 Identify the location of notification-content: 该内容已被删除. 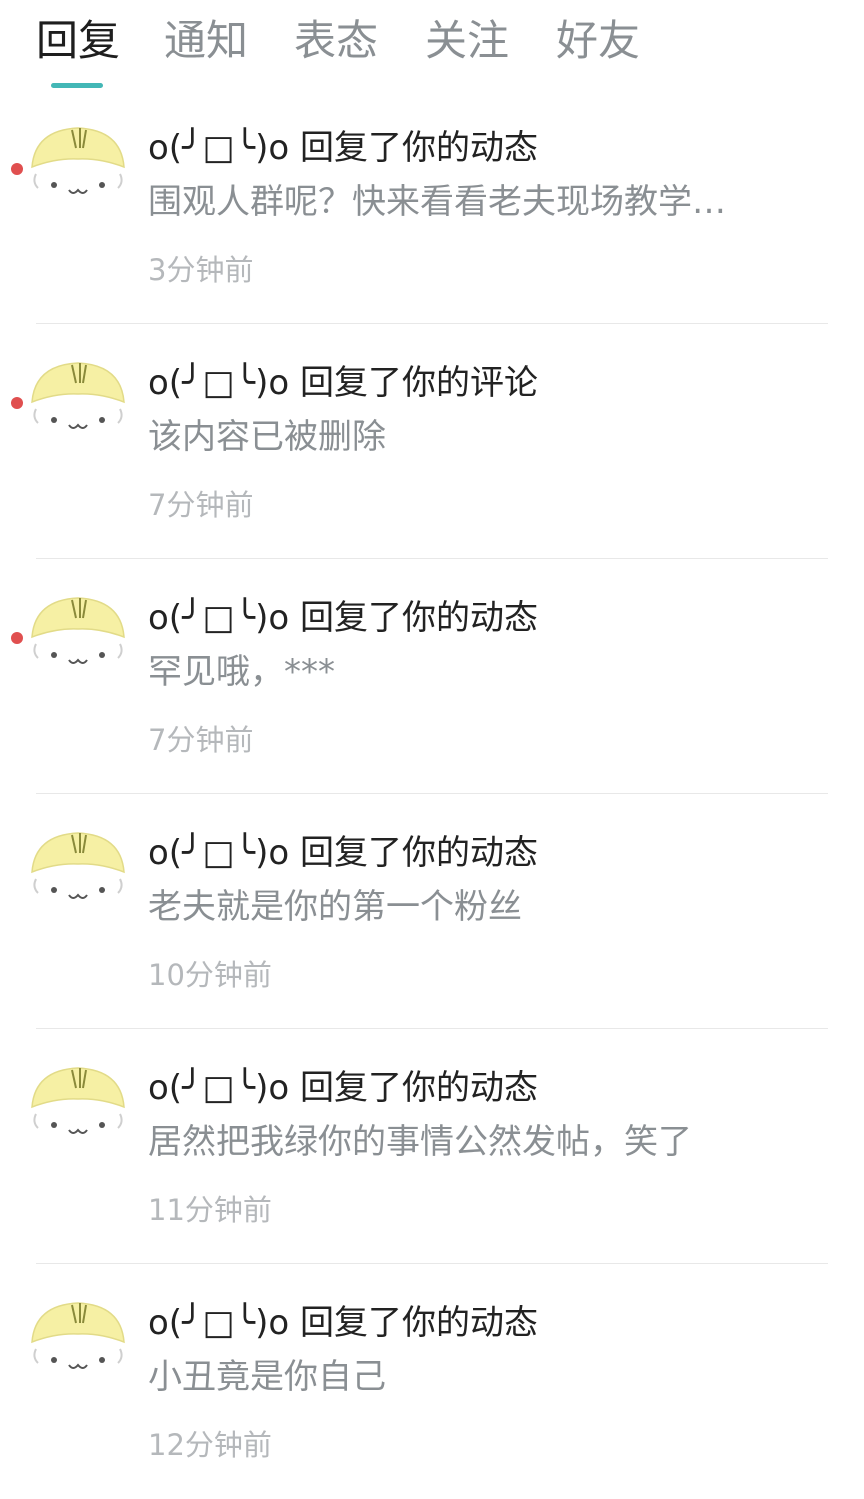
(267, 437).